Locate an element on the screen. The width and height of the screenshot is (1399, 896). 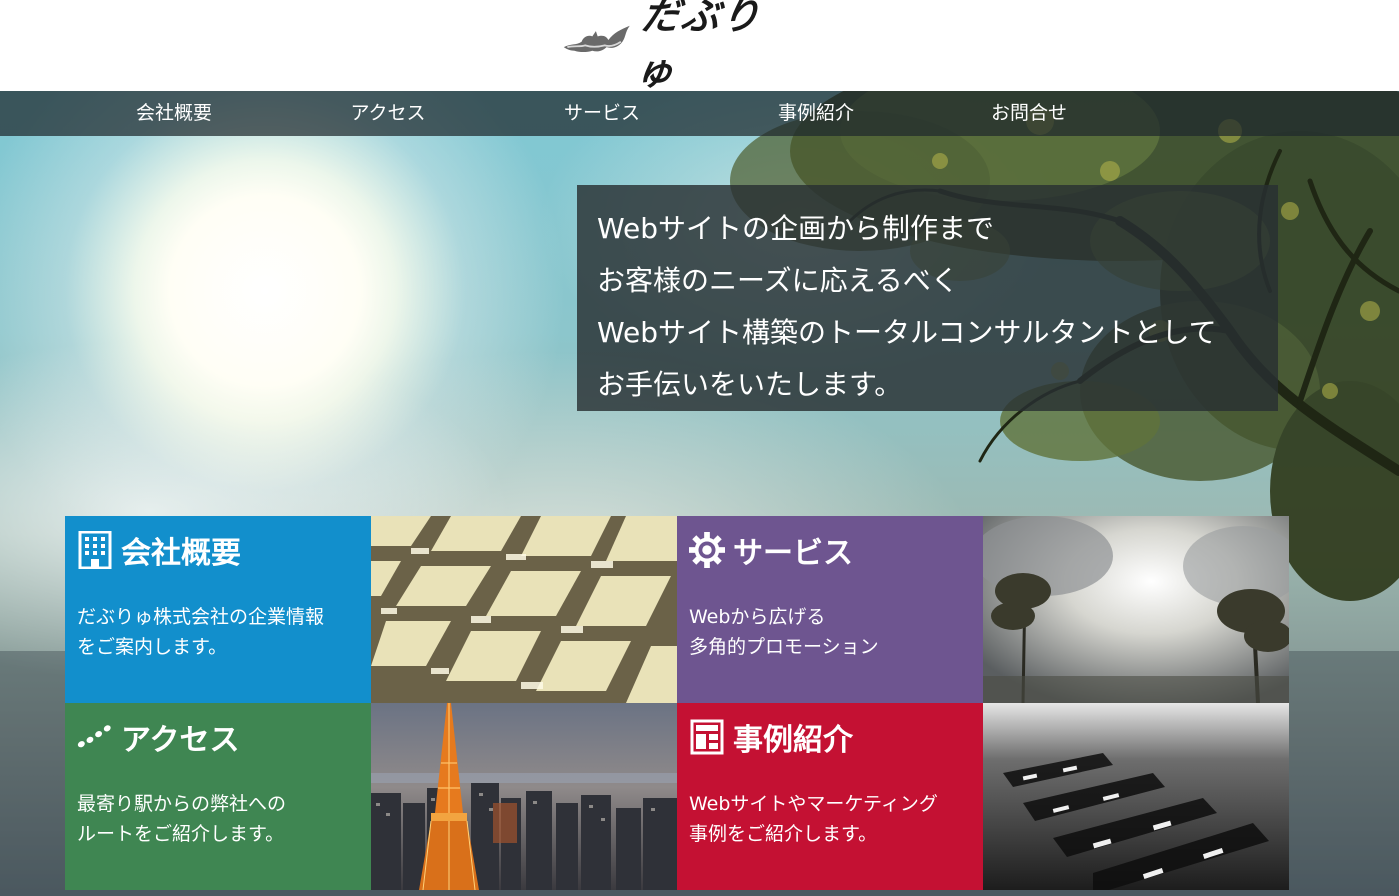
tile-desc-line: 多角的プロモーション is located at coordinates (784, 647).